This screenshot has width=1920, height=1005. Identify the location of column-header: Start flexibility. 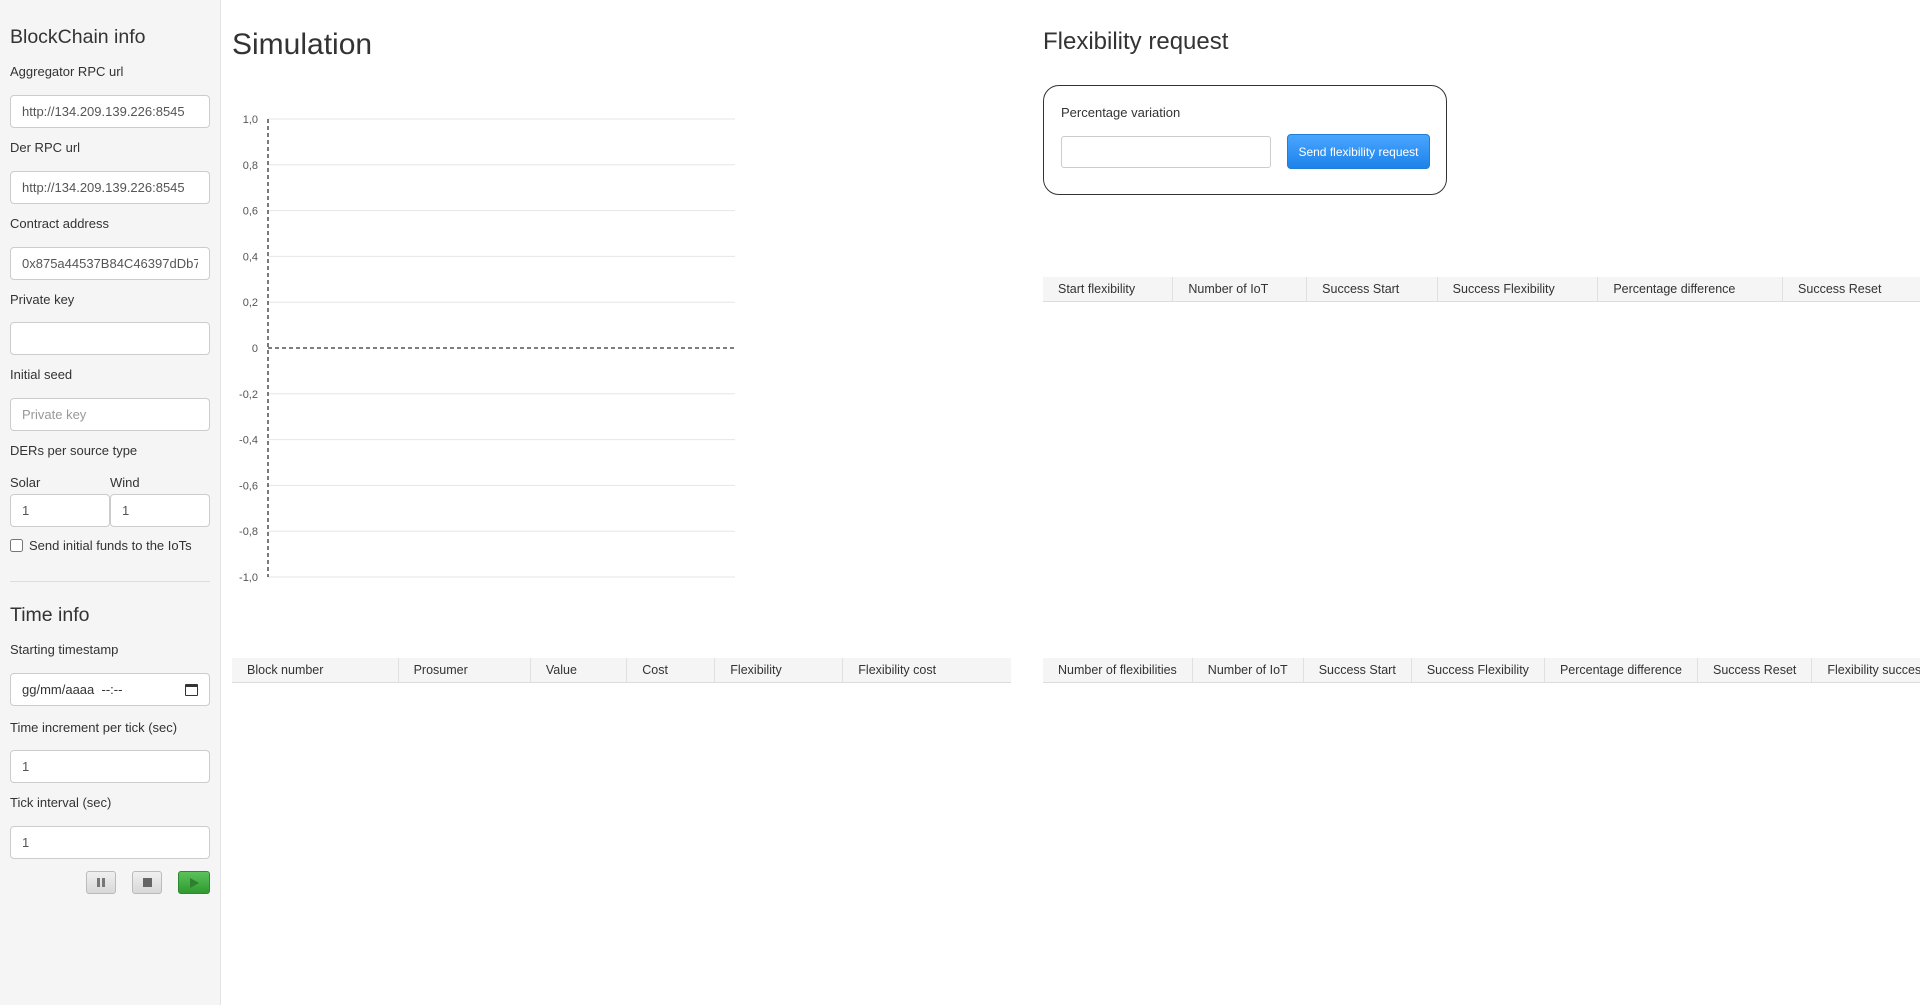
(1108, 289).